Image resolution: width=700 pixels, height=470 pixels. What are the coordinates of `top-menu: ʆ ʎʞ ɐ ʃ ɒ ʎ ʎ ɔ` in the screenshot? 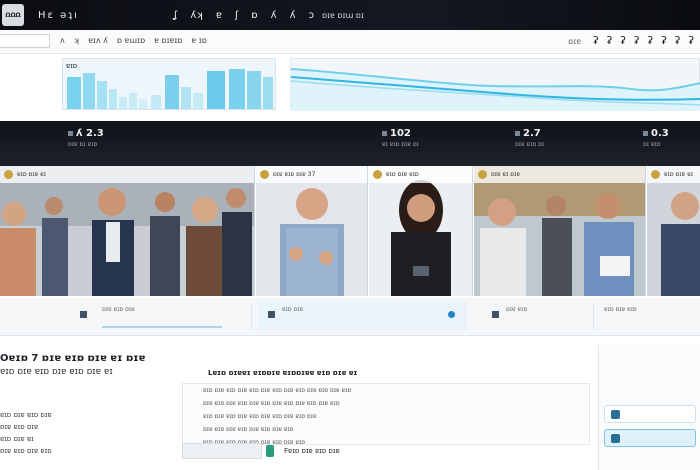 It's located at (244, 15).